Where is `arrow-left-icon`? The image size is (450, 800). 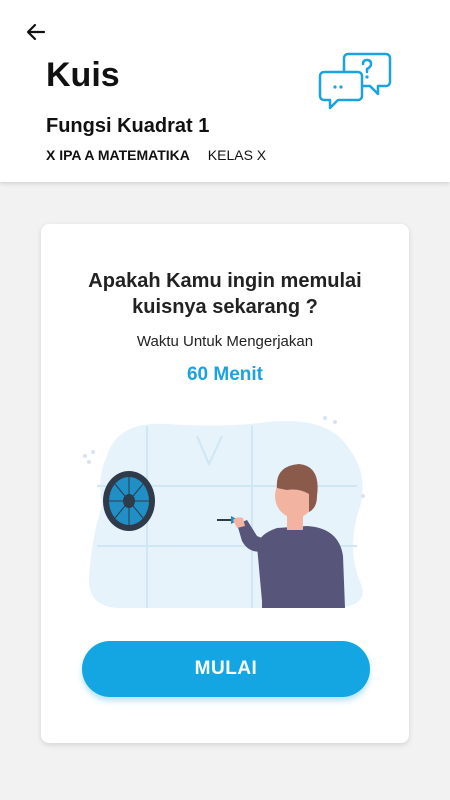
arrow-left-icon is located at coordinates (36, 32).